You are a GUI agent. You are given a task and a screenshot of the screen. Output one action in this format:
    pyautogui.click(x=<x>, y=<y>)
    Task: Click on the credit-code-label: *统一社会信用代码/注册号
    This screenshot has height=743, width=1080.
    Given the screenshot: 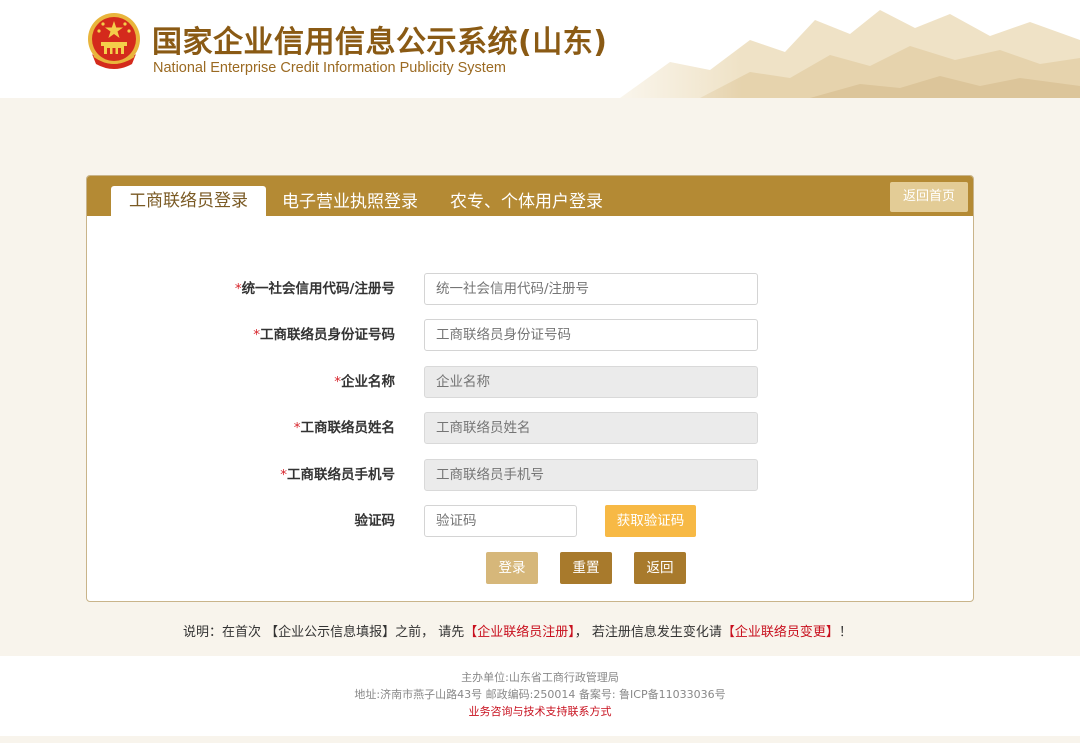 What is the action you would take?
    pyautogui.click(x=315, y=289)
    